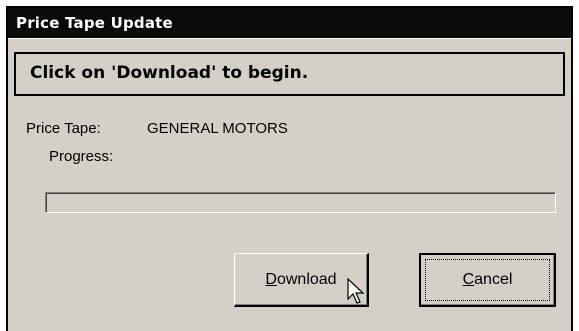 The height and width of the screenshot is (331, 579). What do you see at coordinates (63, 128) in the screenshot?
I see `price-tape-label: Price Tape:` at bounding box center [63, 128].